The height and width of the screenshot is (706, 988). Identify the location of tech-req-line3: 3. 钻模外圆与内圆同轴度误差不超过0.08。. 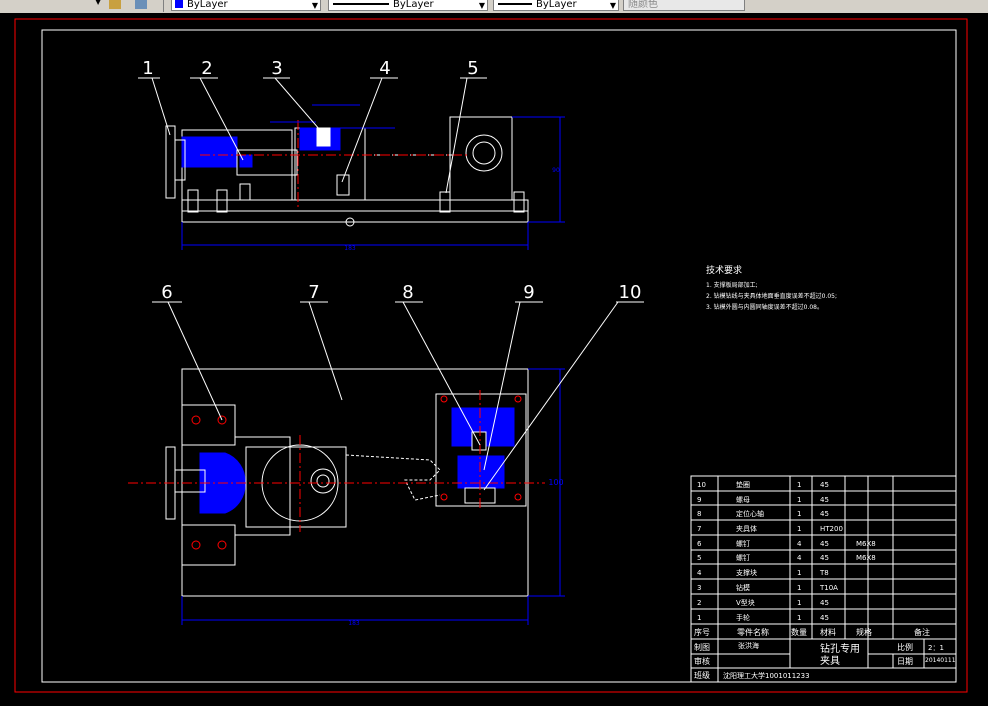
(764, 307).